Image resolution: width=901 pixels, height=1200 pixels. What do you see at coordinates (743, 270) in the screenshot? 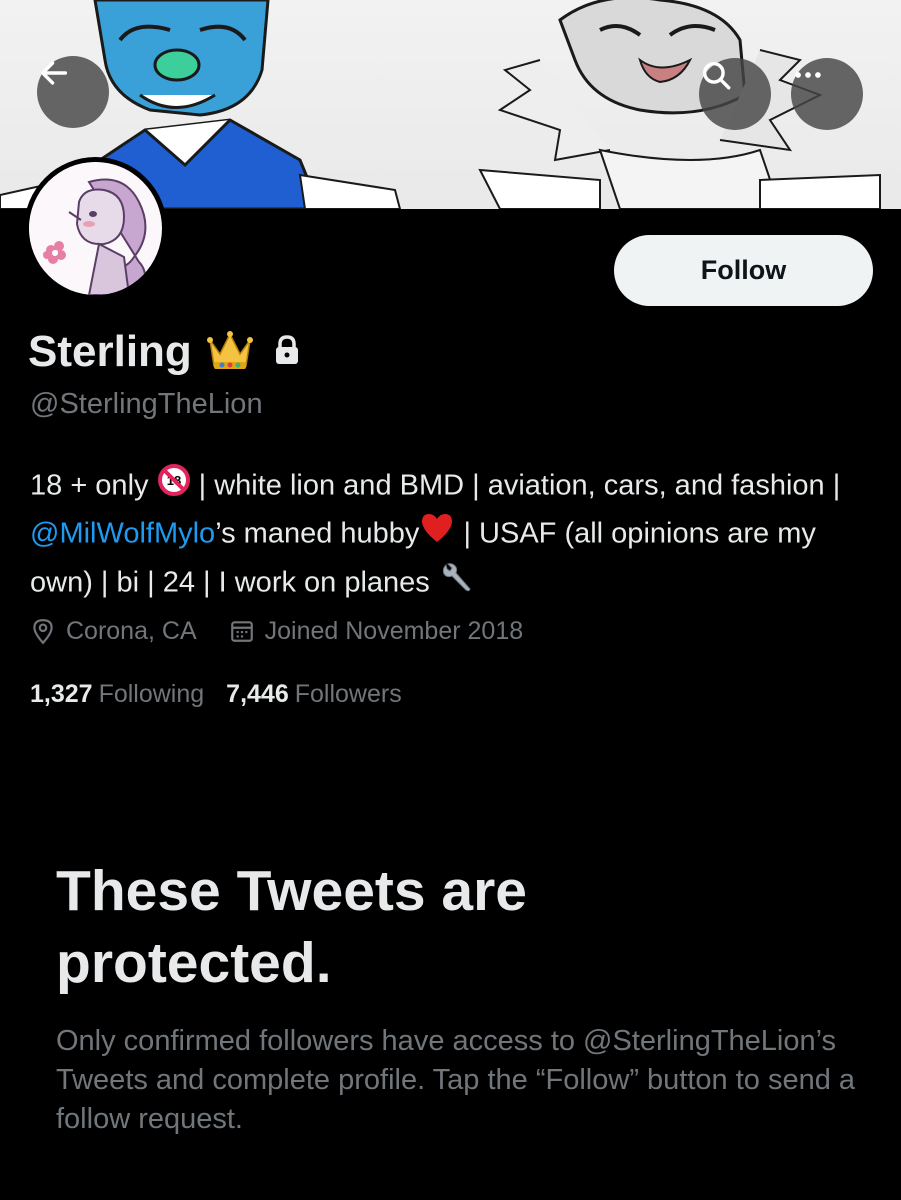
I see `follow-button: Follow` at bounding box center [743, 270].